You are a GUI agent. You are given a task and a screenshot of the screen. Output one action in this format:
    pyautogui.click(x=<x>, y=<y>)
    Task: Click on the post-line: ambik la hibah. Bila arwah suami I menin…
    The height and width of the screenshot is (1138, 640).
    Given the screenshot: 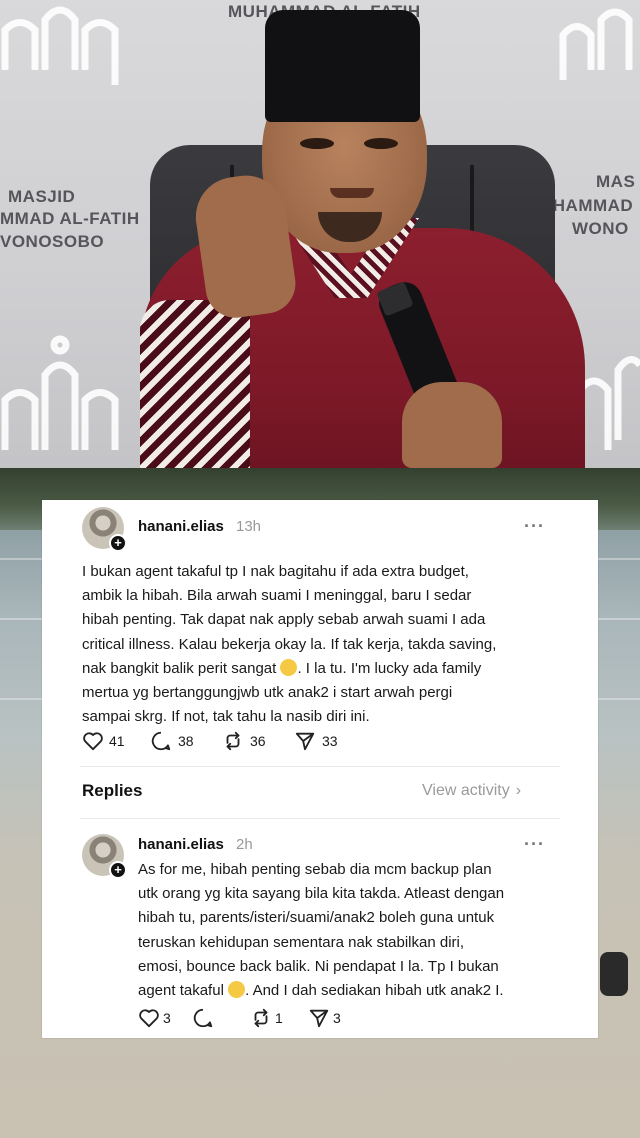 What is the action you would take?
    pyautogui.click(x=277, y=596)
    